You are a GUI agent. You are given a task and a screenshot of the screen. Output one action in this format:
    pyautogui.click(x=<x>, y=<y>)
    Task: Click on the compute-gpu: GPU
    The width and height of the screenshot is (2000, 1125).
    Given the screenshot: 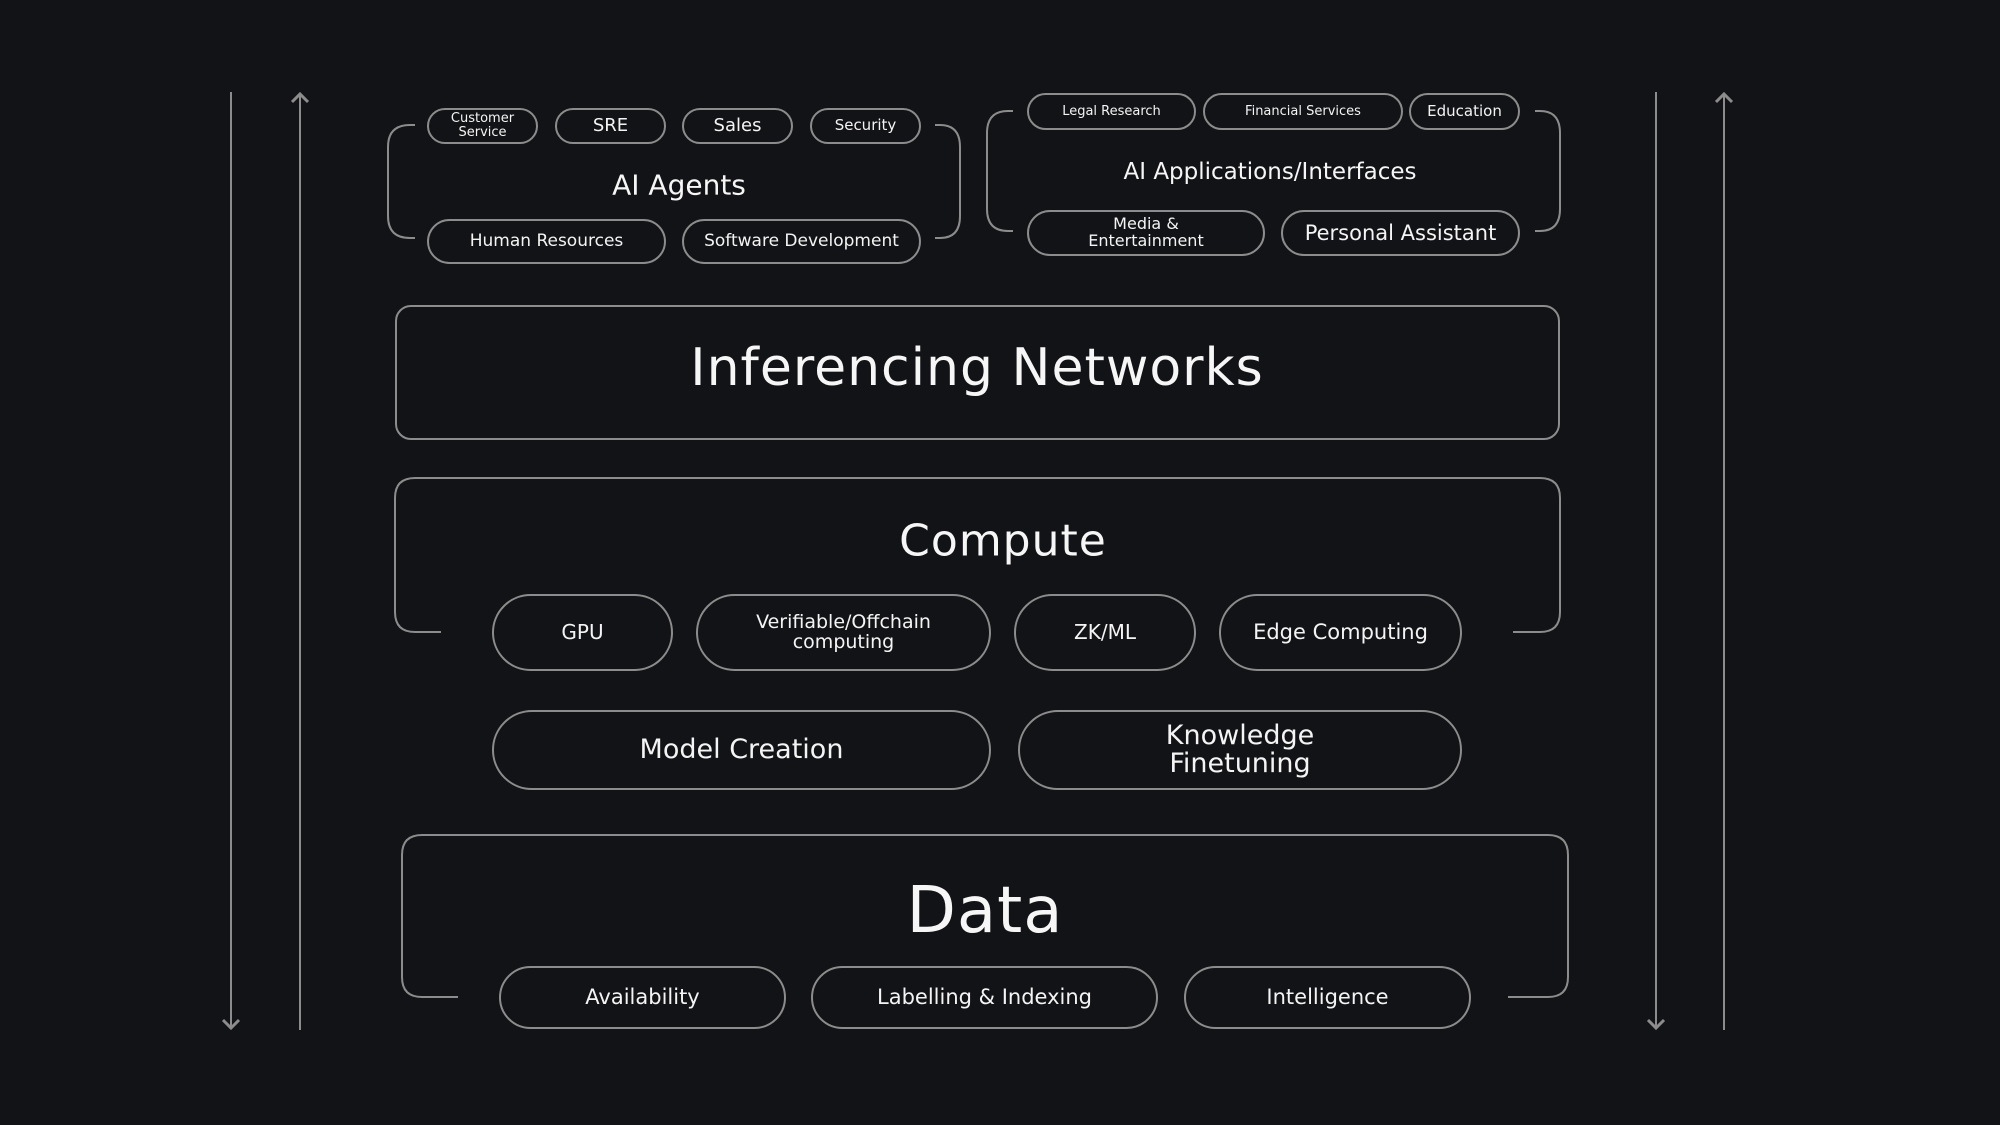 What is the action you would take?
    pyautogui.click(x=582, y=632)
    